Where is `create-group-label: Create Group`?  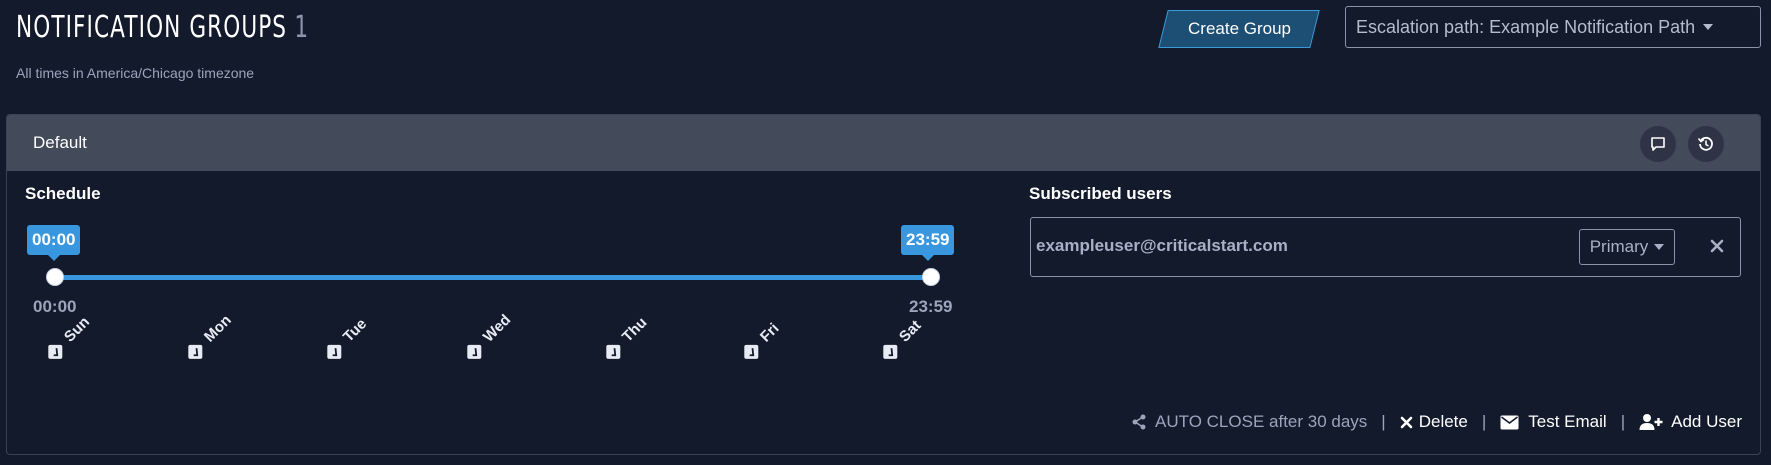
create-group-label: Create Group is located at coordinates (1239, 28).